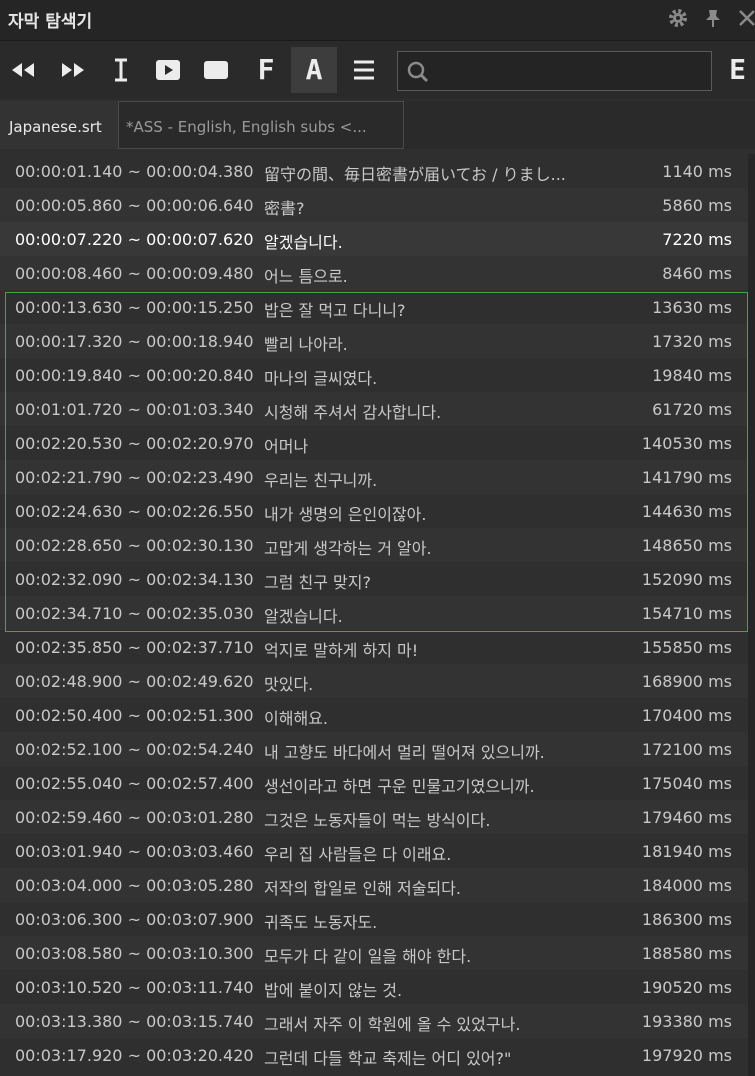  What do you see at coordinates (368, 956) in the screenshot?
I see `subtitle-text: 모두가 다 같이 일을 해야 한다.` at bounding box center [368, 956].